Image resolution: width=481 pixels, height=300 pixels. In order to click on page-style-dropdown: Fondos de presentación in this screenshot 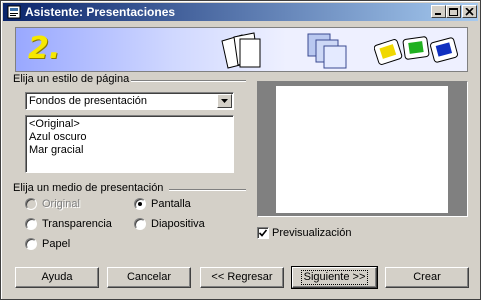, I will do `click(129, 101)`.